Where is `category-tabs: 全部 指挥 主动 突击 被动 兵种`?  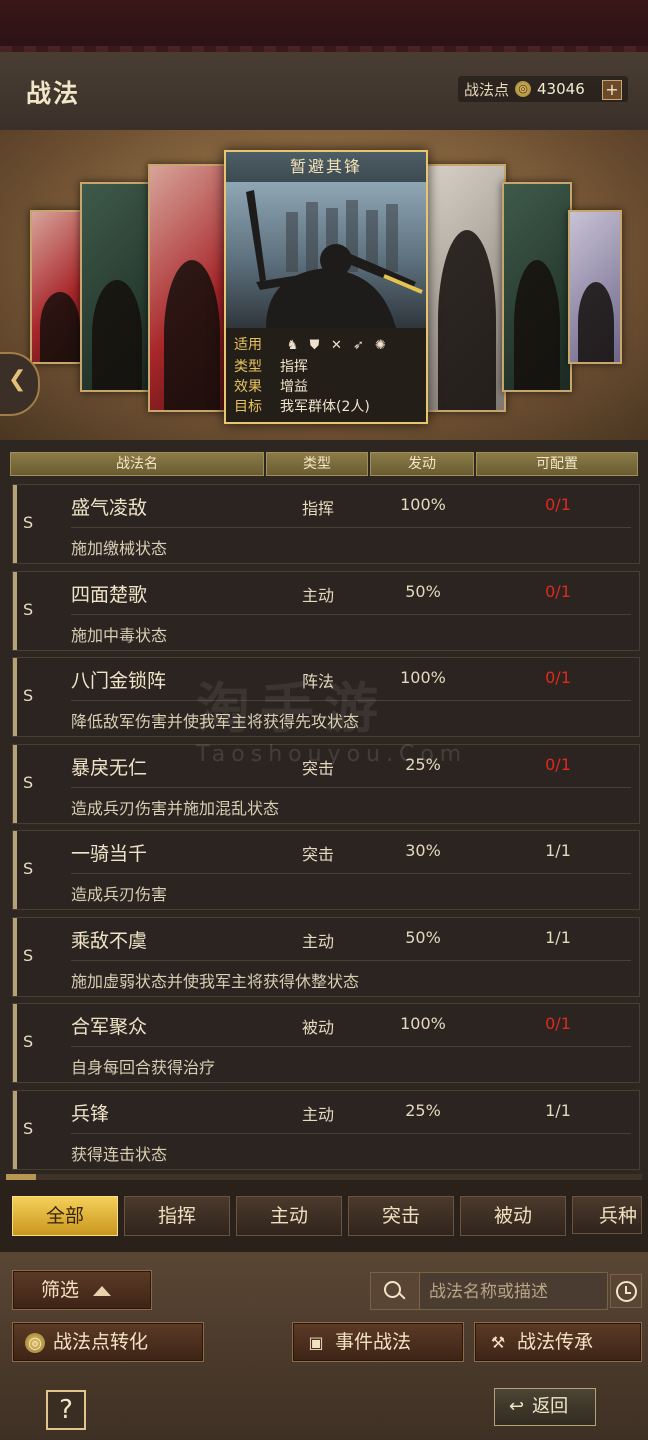
category-tabs: 全部 指挥 主动 突击 被动 兵种 is located at coordinates (324, 1216).